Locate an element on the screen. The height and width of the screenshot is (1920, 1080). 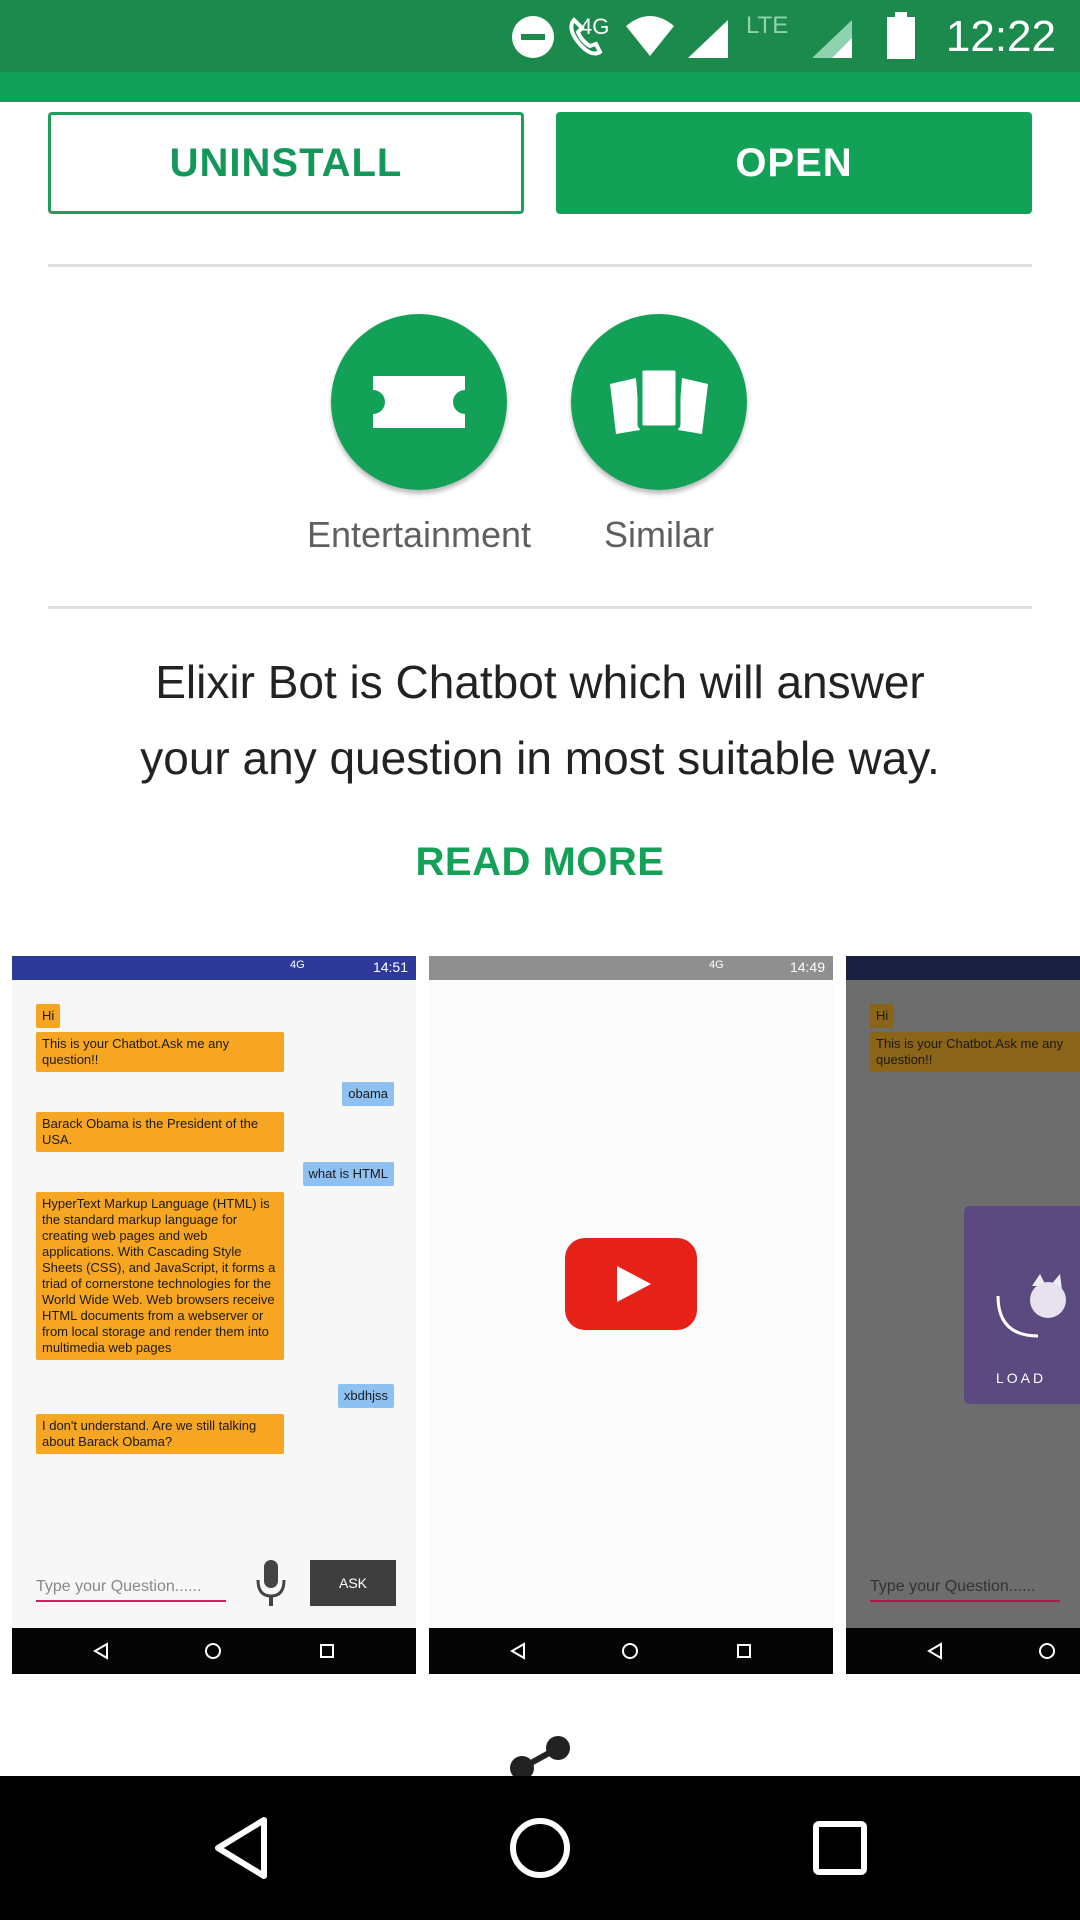
entertainment-label: Entertainment is located at coordinates (419, 534).